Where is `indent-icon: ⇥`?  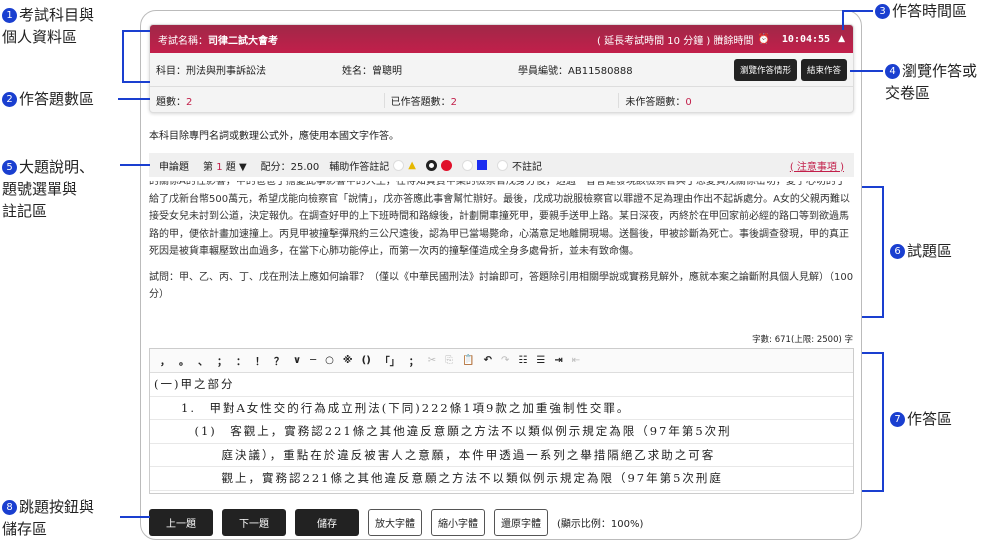
indent-icon: ⇥ is located at coordinates (558, 360).